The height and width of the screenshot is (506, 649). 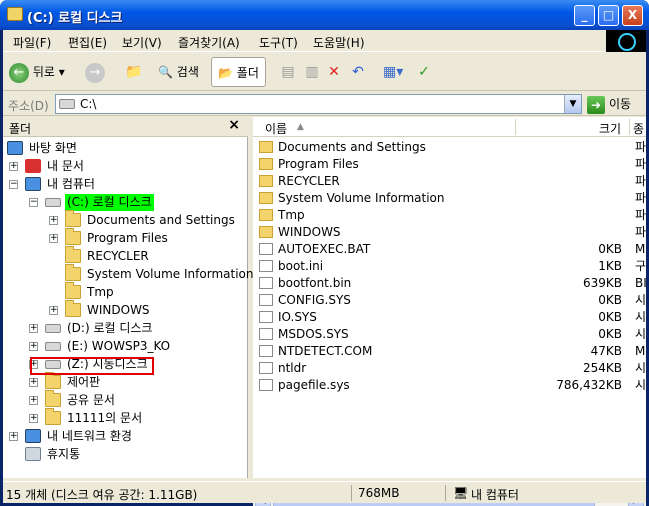 I want to click on file-row: Documents and Settings 파, so click(x=449, y=147).